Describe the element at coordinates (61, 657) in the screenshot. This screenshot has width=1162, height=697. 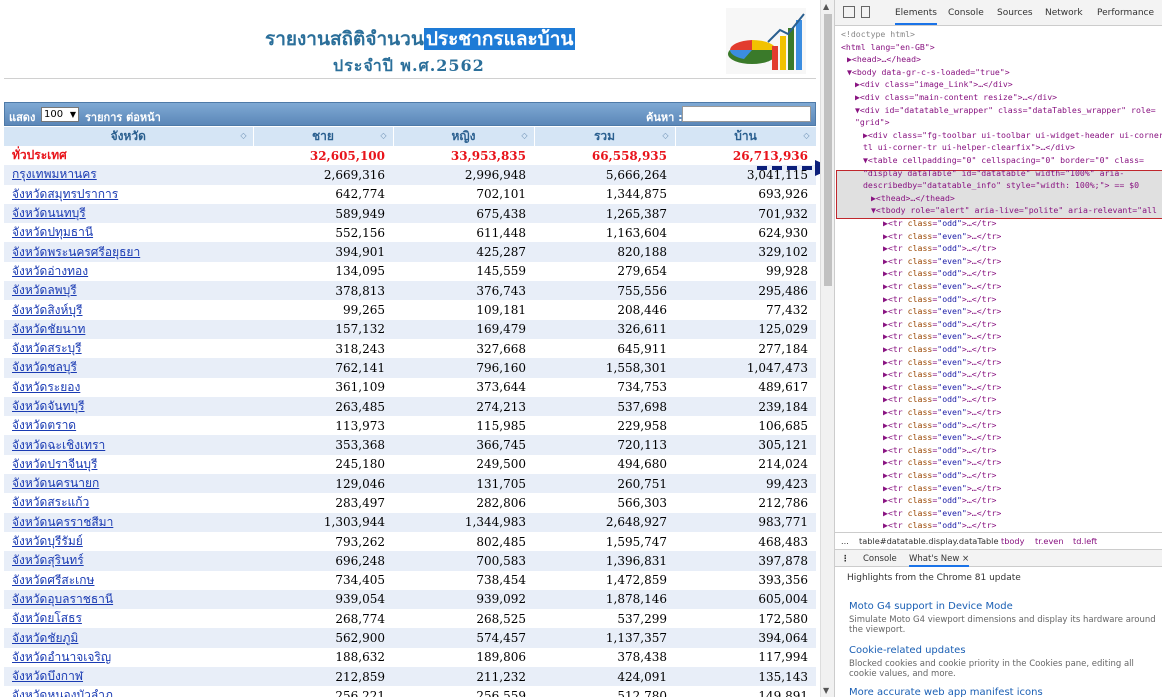
I see `province-link: จังหวัดอำนาจเจริญ` at that location.